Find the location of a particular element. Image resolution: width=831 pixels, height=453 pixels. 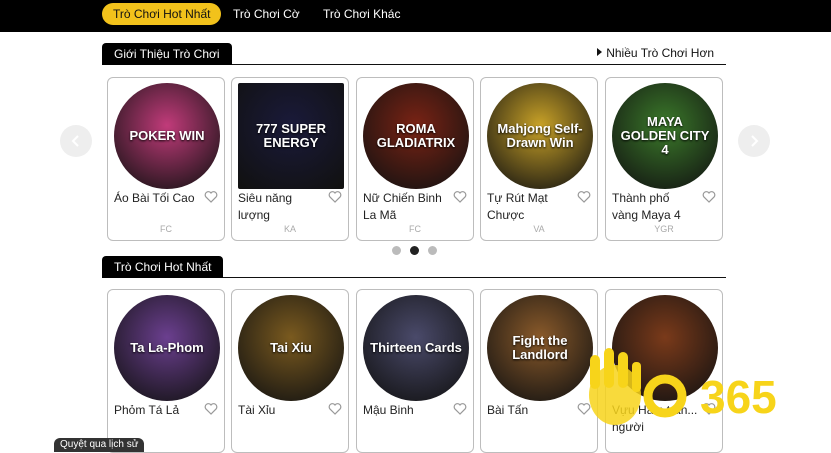

game-art-label: Tai Xiu is located at coordinates (291, 347).